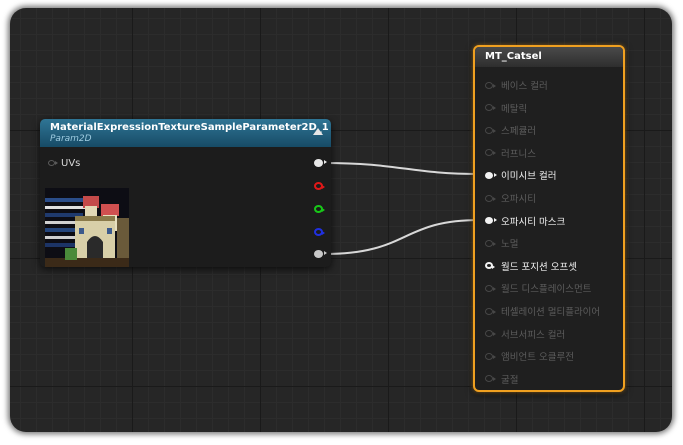 The height and width of the screenshot is (445, 683). I want to click on material-input-label: 메탈릭, so click(514, 109).